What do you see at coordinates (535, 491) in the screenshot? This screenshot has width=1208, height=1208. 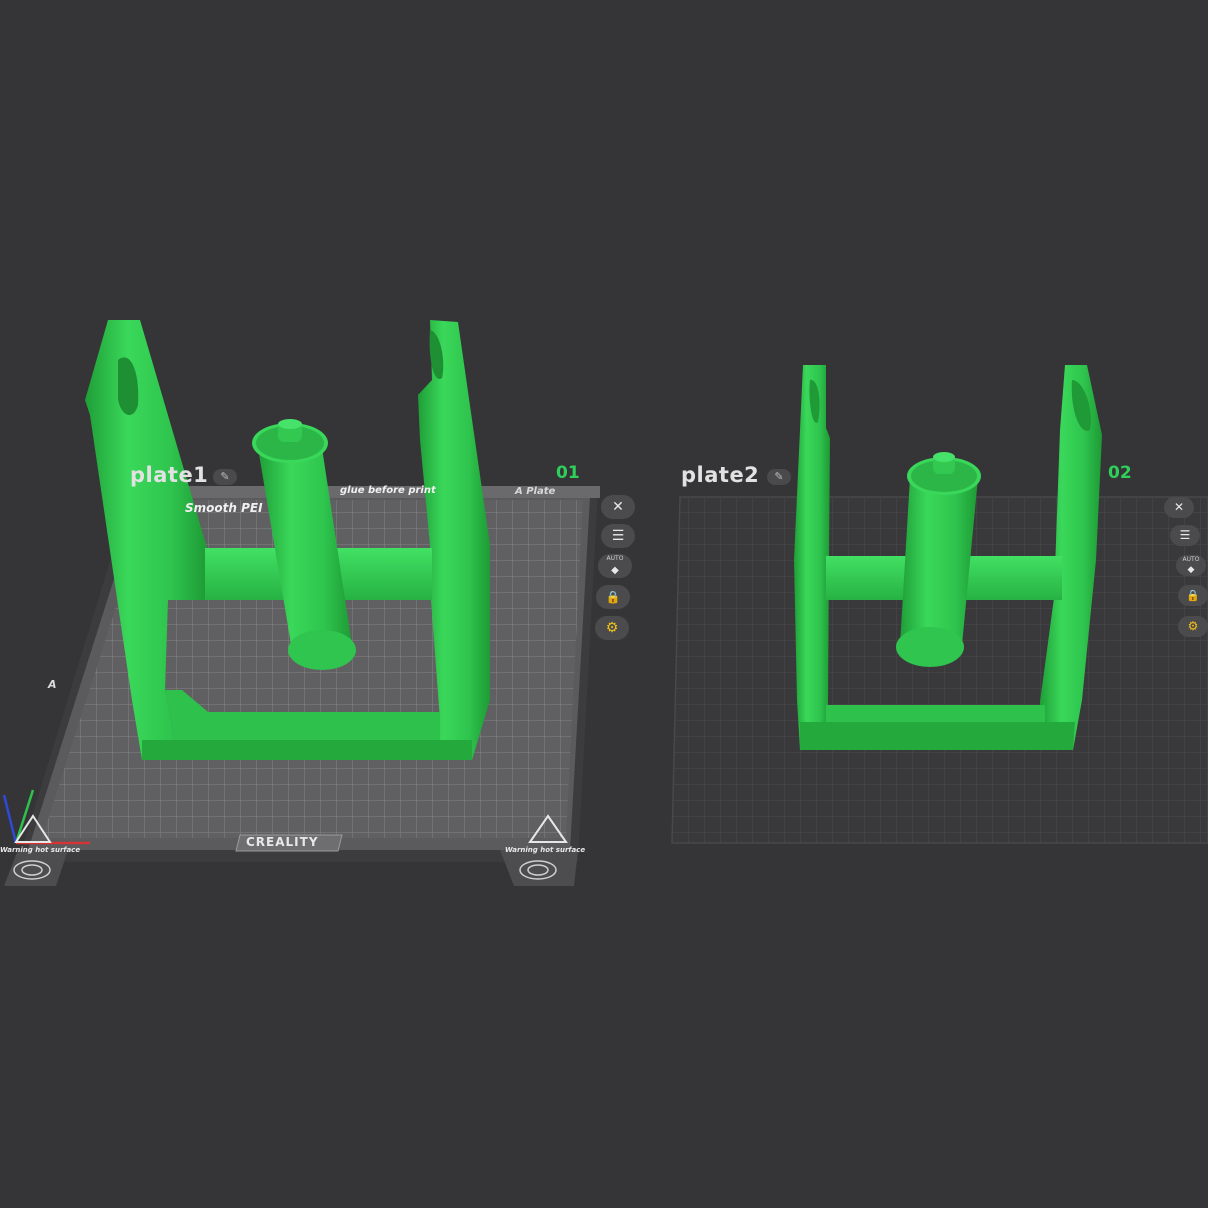 I see `bed-plate-side: A Plate` at bounding box center [535, 491].